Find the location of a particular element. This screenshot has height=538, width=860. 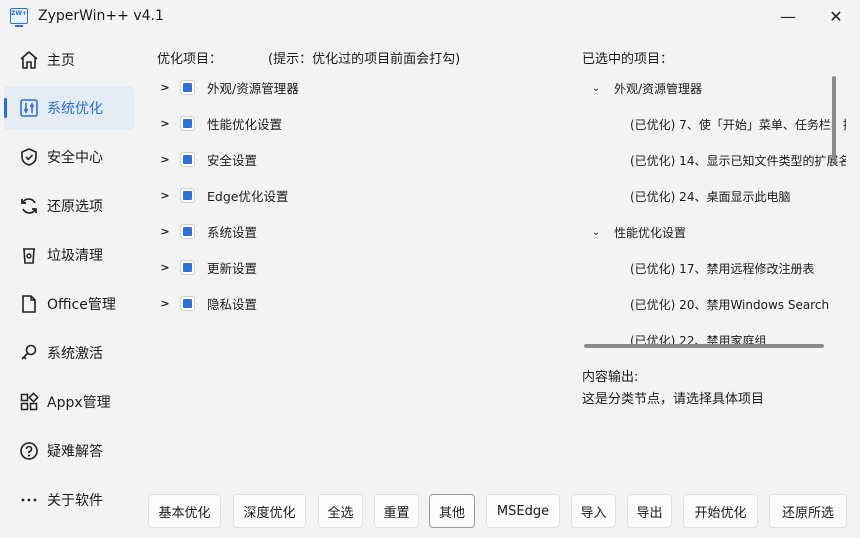

selected-item-label: (已优化) 24、桌面显示此电脑 is located at coordinates (710, 196).